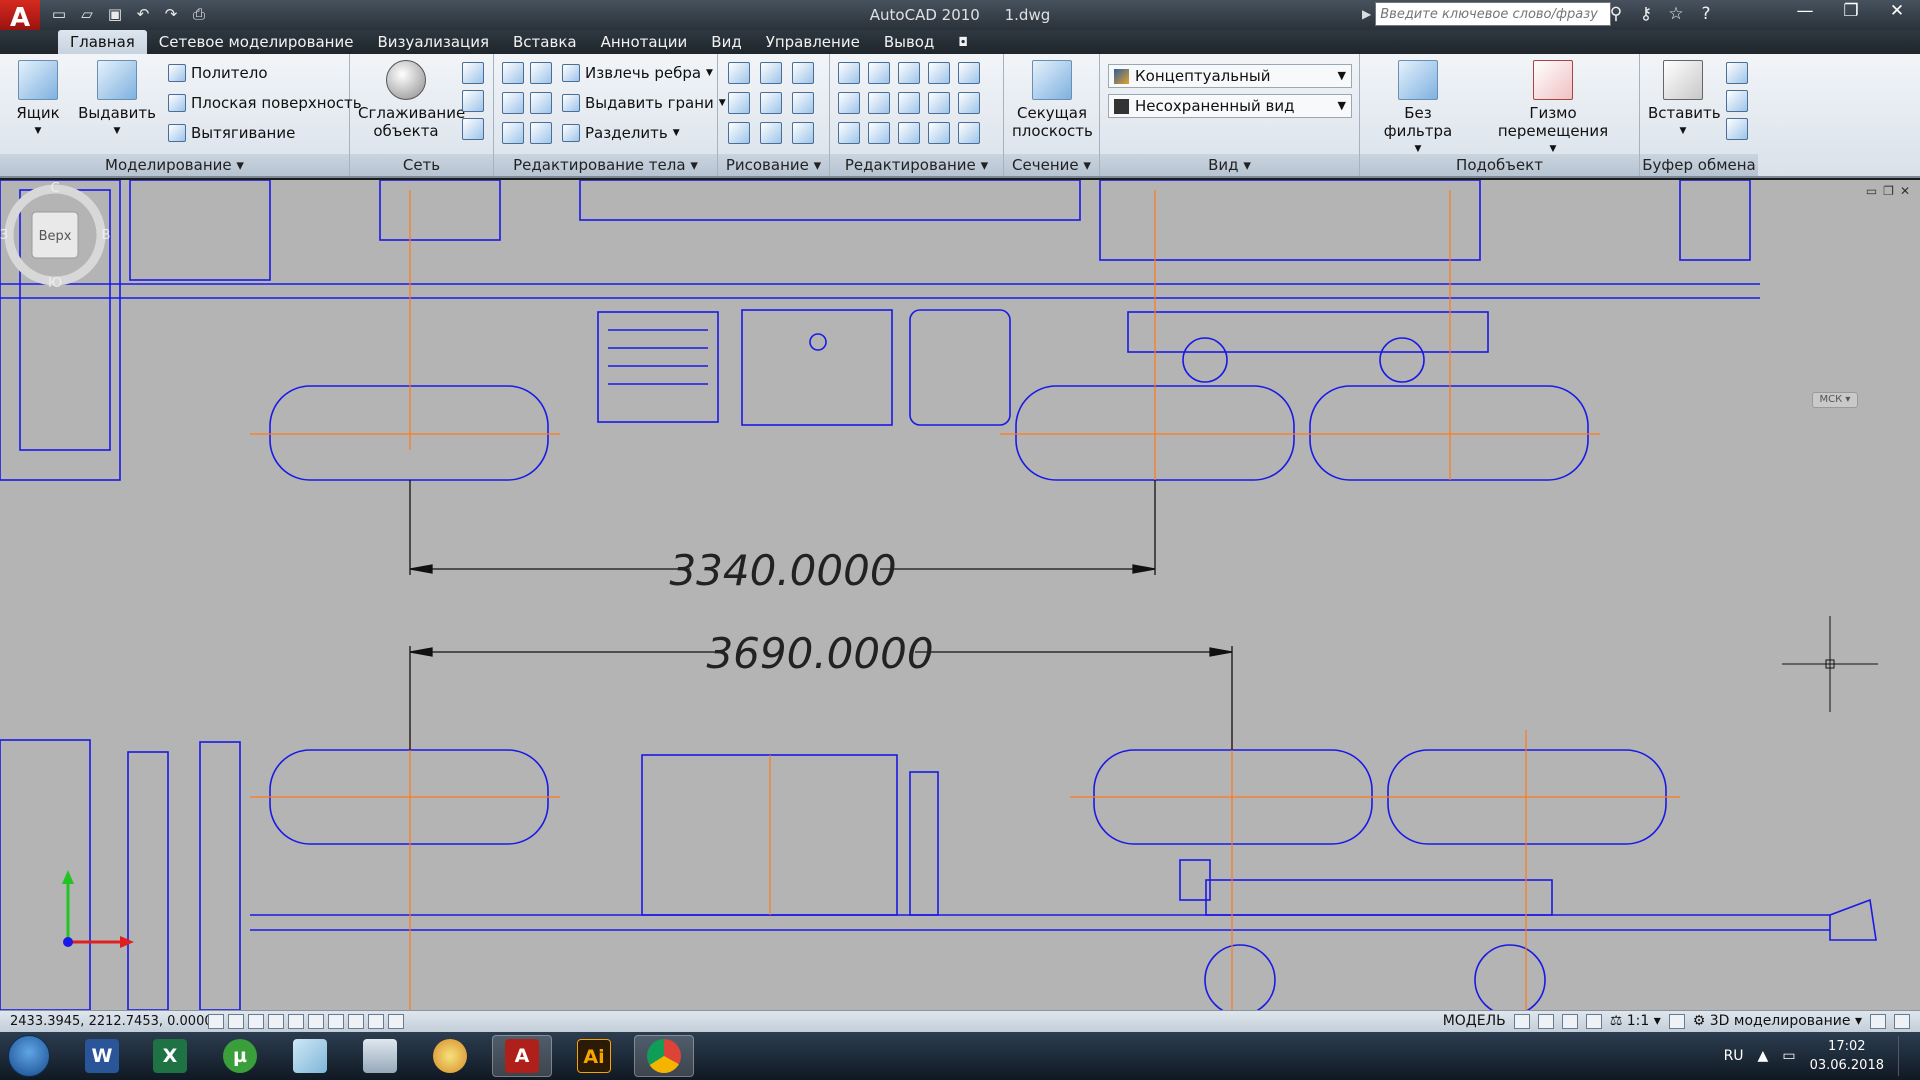 The height and width of the screenshot is (1080, 1920). What do you see at coordinates (1699, 165) in the screenshot?
I see `panel-title-clipboard: Буфер обмена` at bounding box center [1699, 165].